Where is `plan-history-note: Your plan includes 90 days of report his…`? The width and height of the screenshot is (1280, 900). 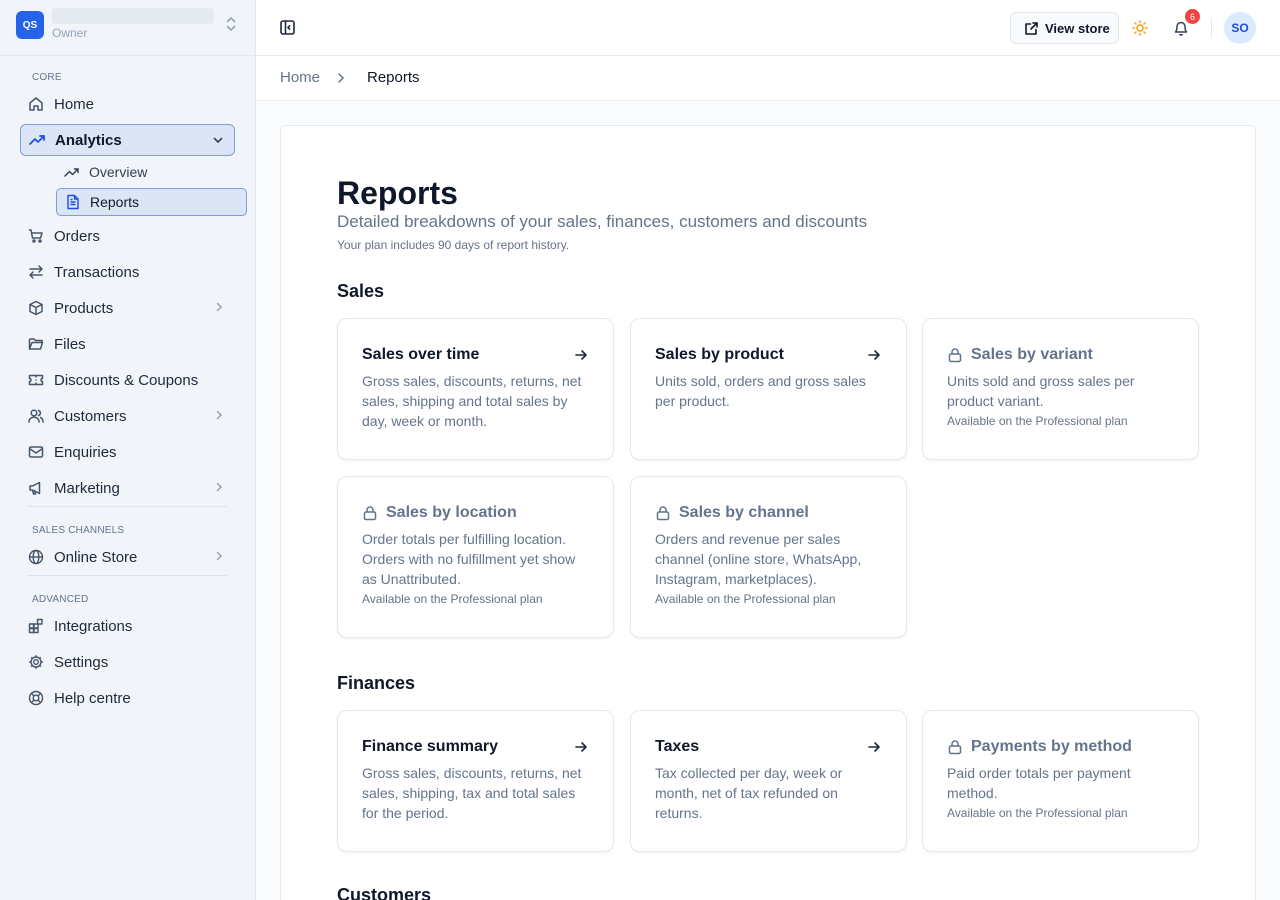
plan-history-note: Your plan includes 90 days of report his… is located at coordinates (453, 245).